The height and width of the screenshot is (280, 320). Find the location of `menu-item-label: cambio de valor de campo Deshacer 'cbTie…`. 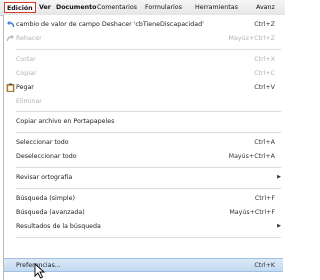

menu-item-label: cambio de valor de campo Deshacer 'cbTie… is located at coordinates (110, 24).